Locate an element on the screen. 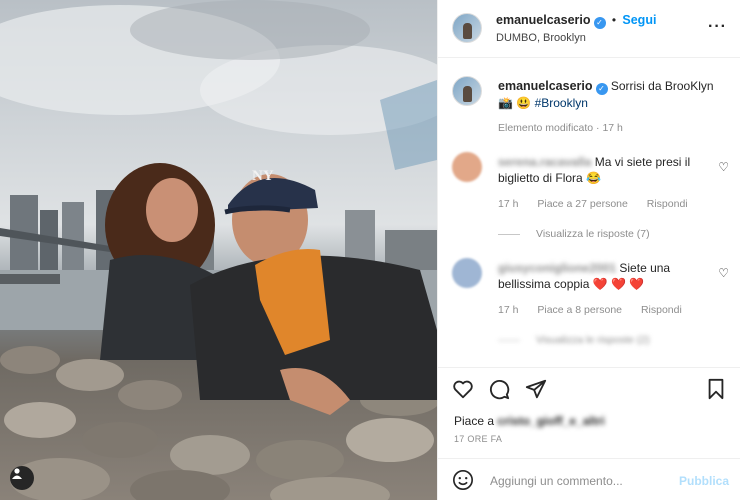 This screenshot has height=500, width=740. emoji-icon is located at coordinates (463, 480).